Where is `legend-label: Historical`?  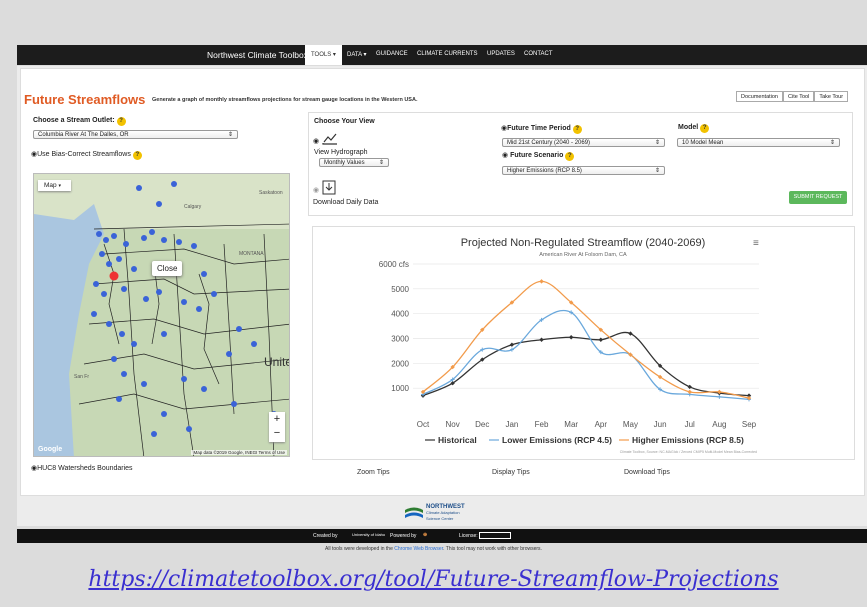
legend-label: Historical is located at coordinates (457, 440).